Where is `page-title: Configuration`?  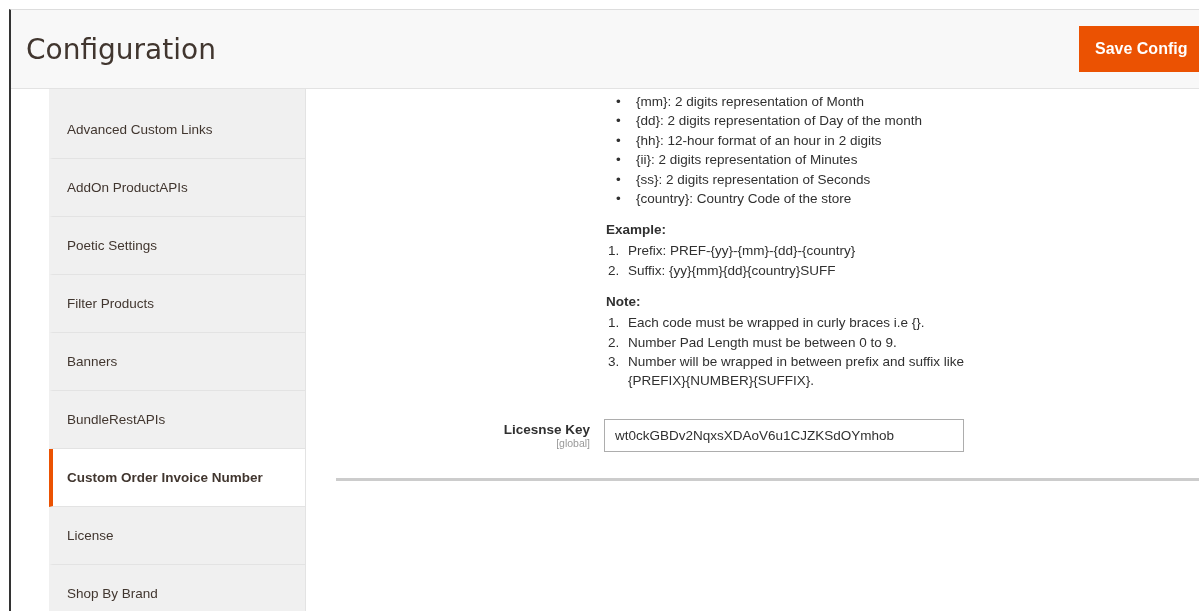 page-title: Configuration is located at coordinates (121, 49).